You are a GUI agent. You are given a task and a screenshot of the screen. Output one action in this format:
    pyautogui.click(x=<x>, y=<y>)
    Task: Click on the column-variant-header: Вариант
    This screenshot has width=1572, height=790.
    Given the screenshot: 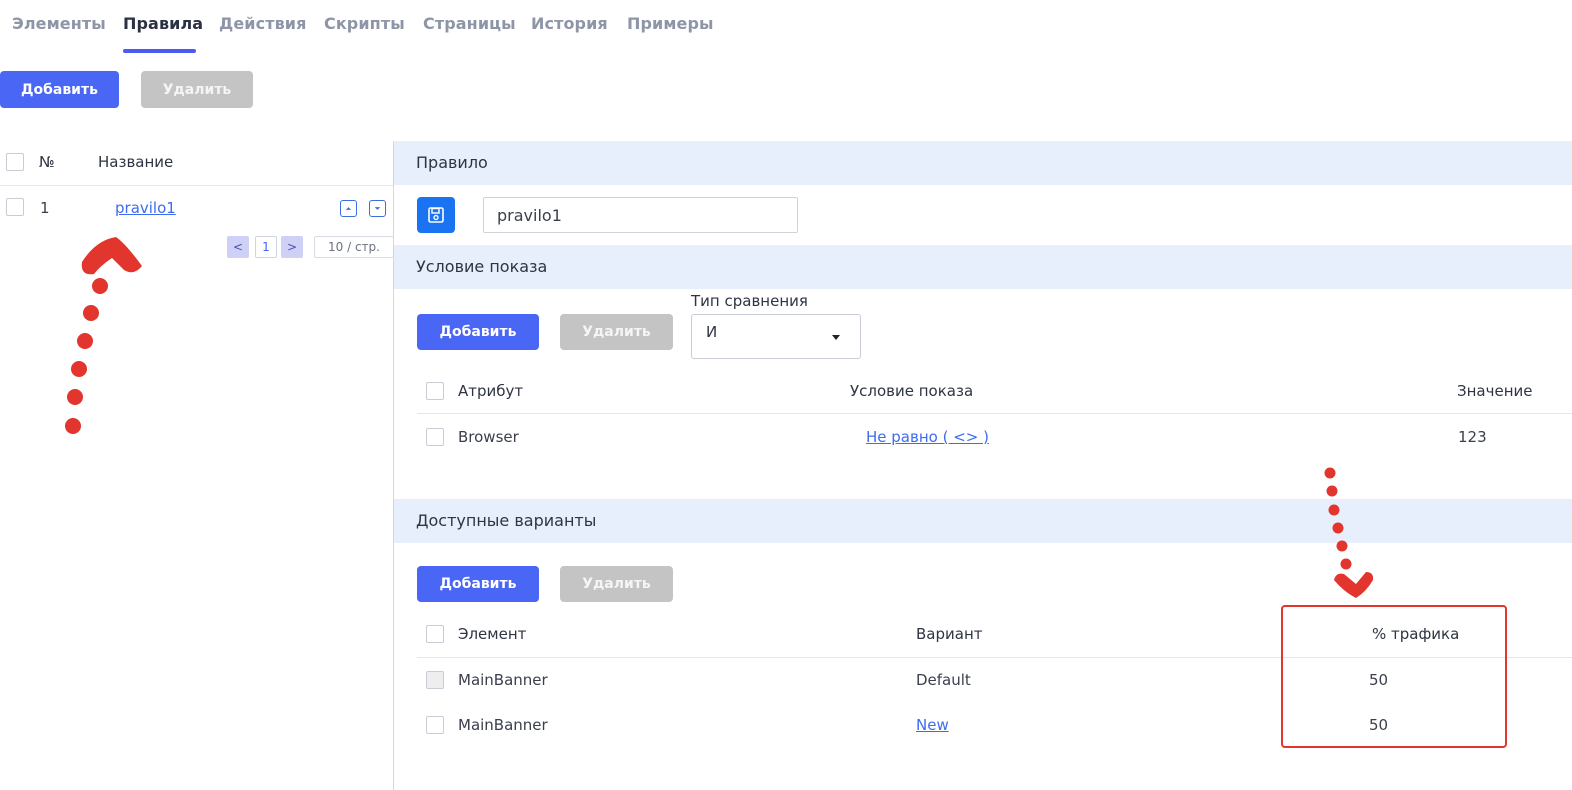 What is the action you would take?
    pyautogui.click(x=949, y=634)
    